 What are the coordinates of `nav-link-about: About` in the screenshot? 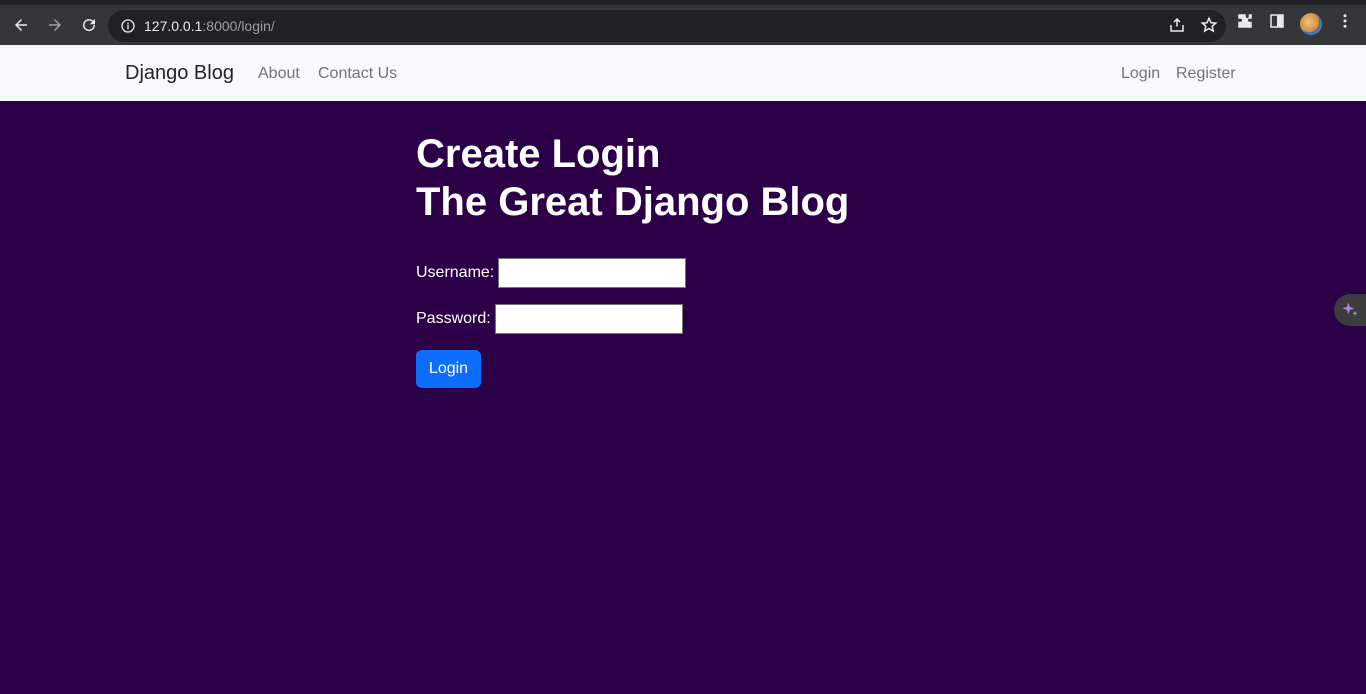 It's located at (279, 74).